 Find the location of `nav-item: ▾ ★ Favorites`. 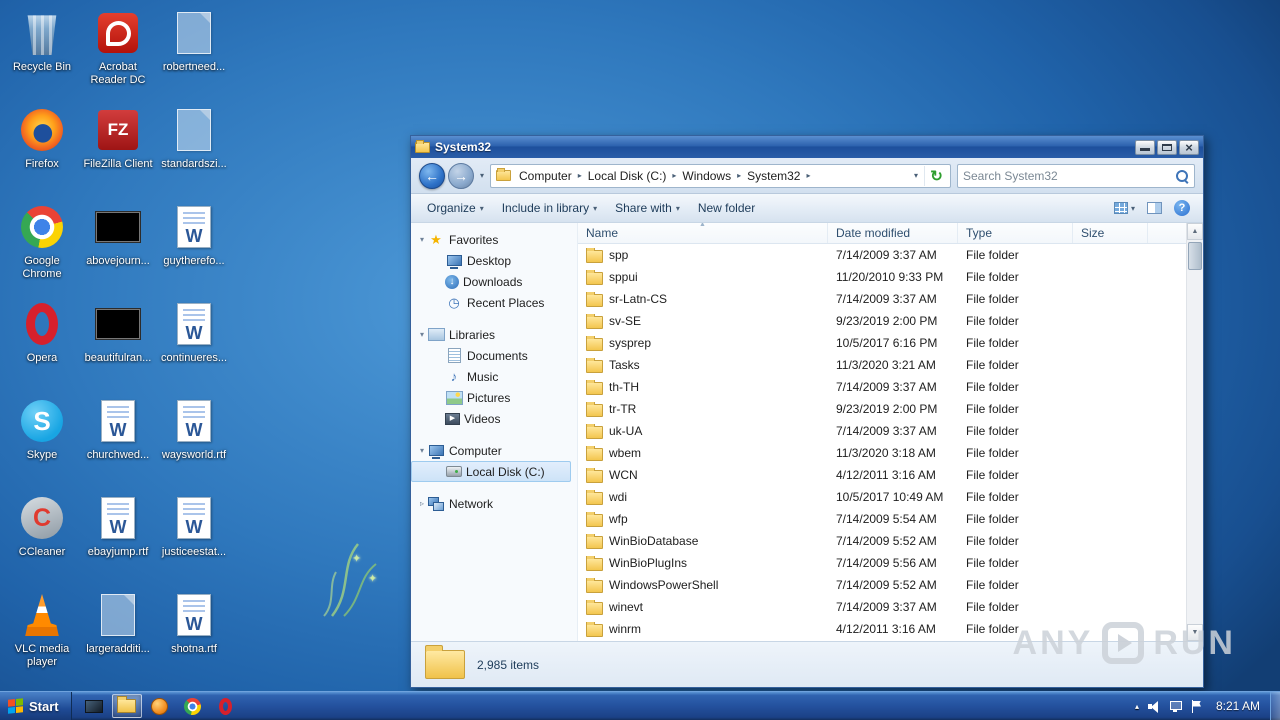

nav-item: ▾ ★ Favorites is located at coordinates (491, 239).